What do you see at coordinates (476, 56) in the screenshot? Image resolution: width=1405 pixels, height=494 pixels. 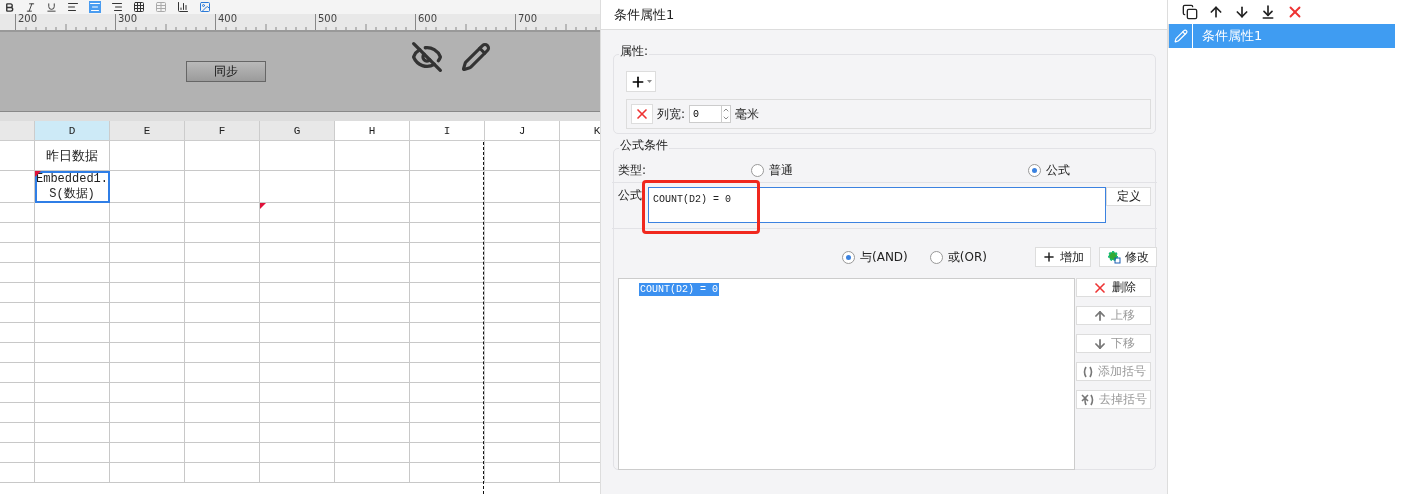 I see `pencil-icon` at bounding box center [476, 56].